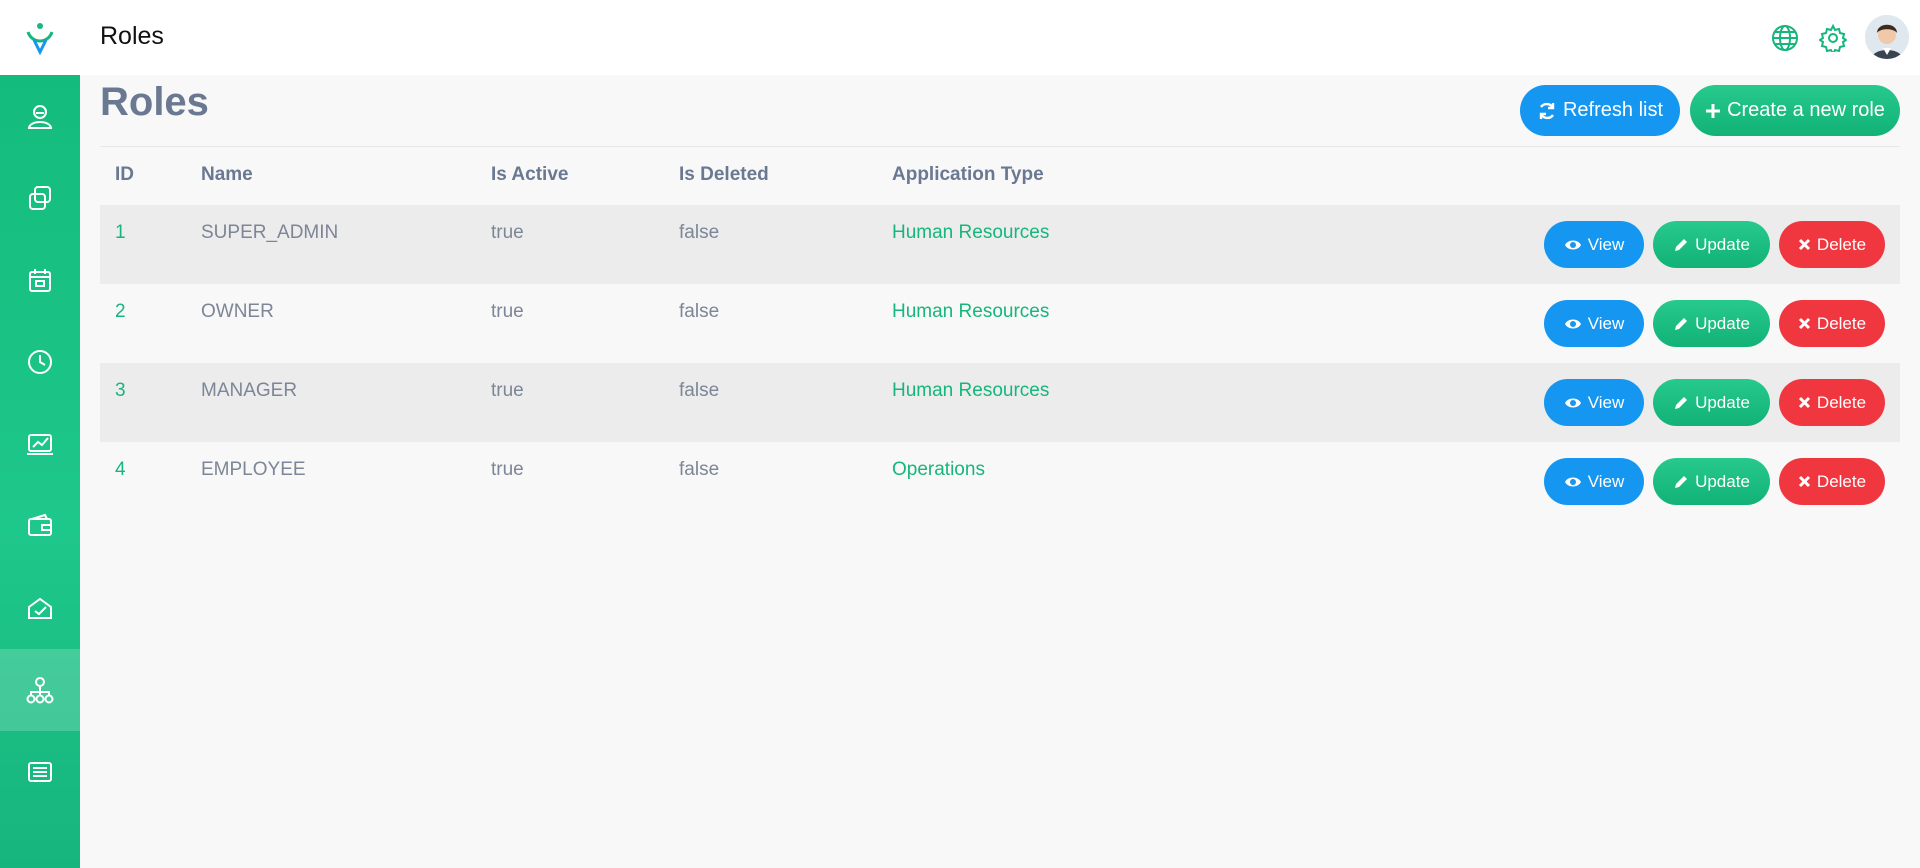  What do you see at coordinates (120, 232) in the screenshot?
I see `role-id: 1` at bounding box center [120, 232].